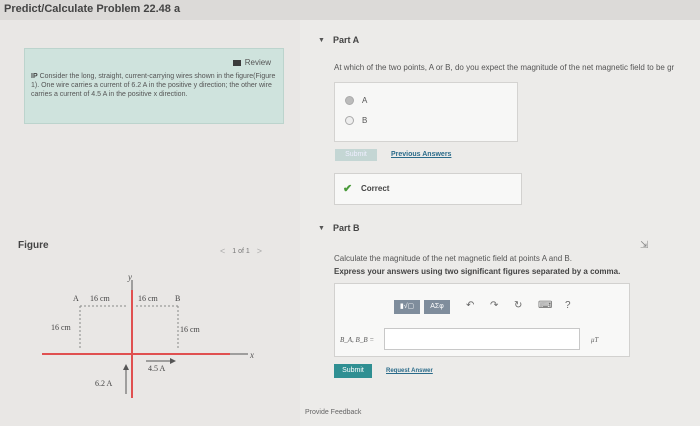 The width and height of the screenshot is (700, 426). Describe the element at coordinates (375, 188) in the screenshot. I see `correct-label: Correct` at that location.